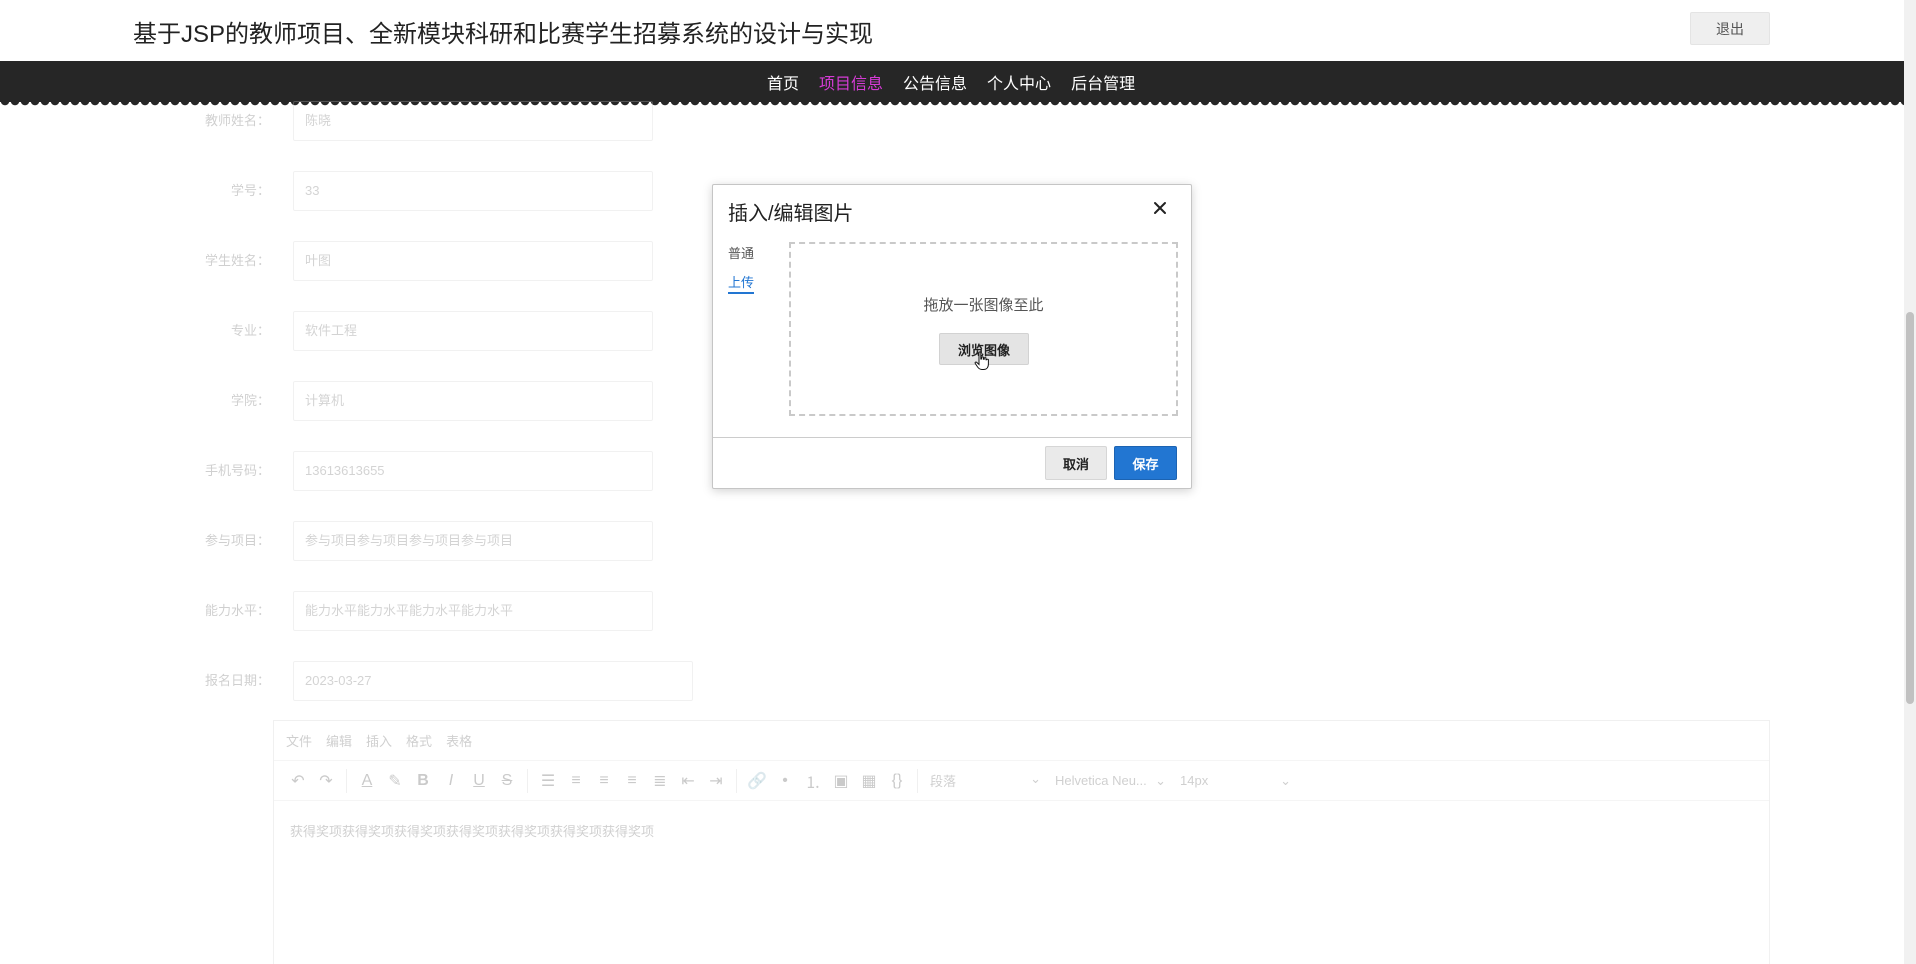 The width and height of the screenshot is (1916, 964). Describe the element at coordinates (473, 331) in the screenshot. I see `major-input: 软件工程` at that location.